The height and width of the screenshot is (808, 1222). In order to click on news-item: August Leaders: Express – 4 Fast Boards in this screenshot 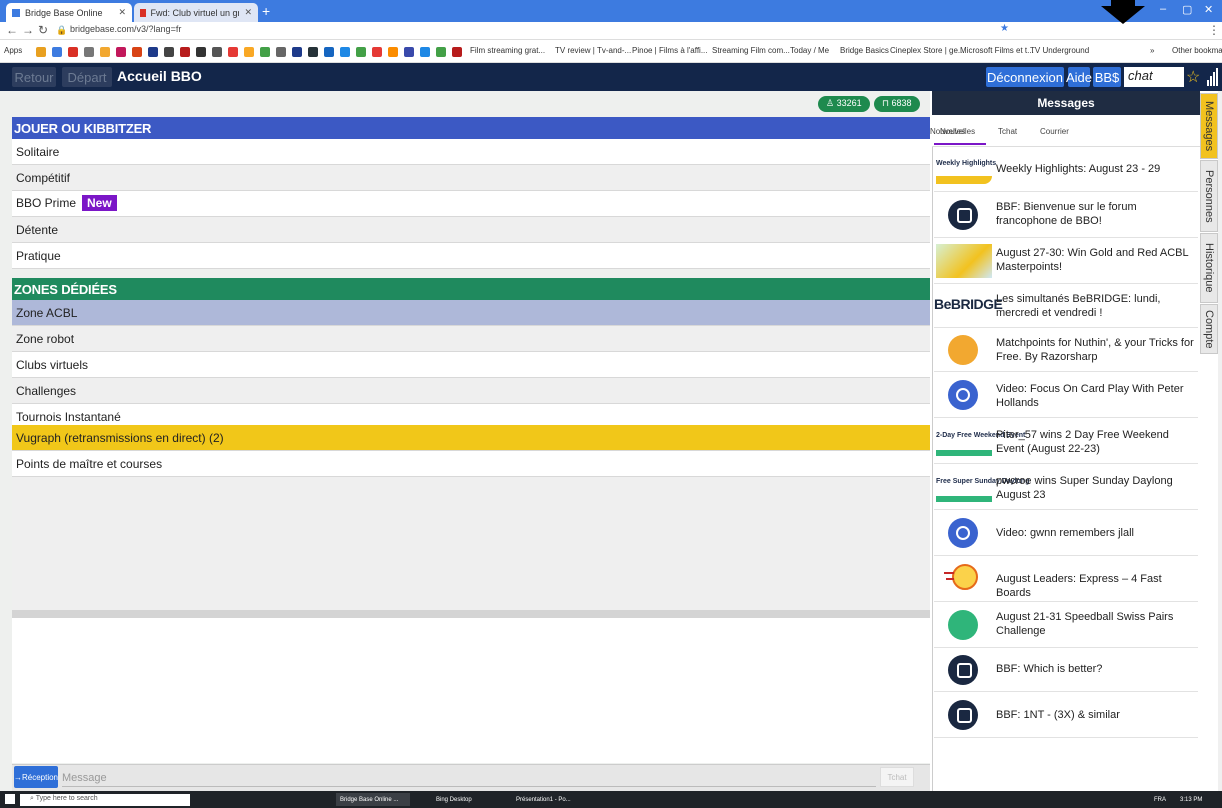, I will do `click(1066, 579)`.